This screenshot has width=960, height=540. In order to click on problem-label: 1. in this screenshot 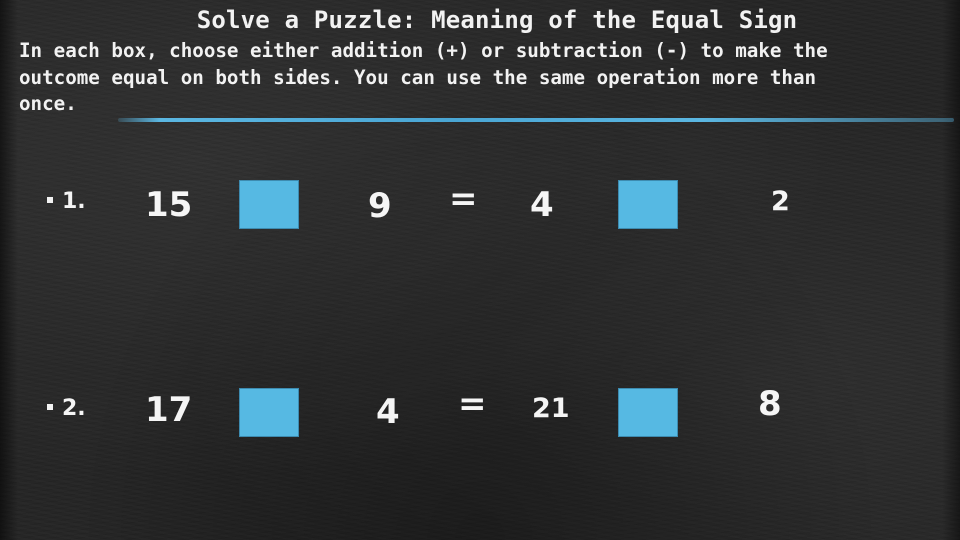, I will do `click(74, 201)`.